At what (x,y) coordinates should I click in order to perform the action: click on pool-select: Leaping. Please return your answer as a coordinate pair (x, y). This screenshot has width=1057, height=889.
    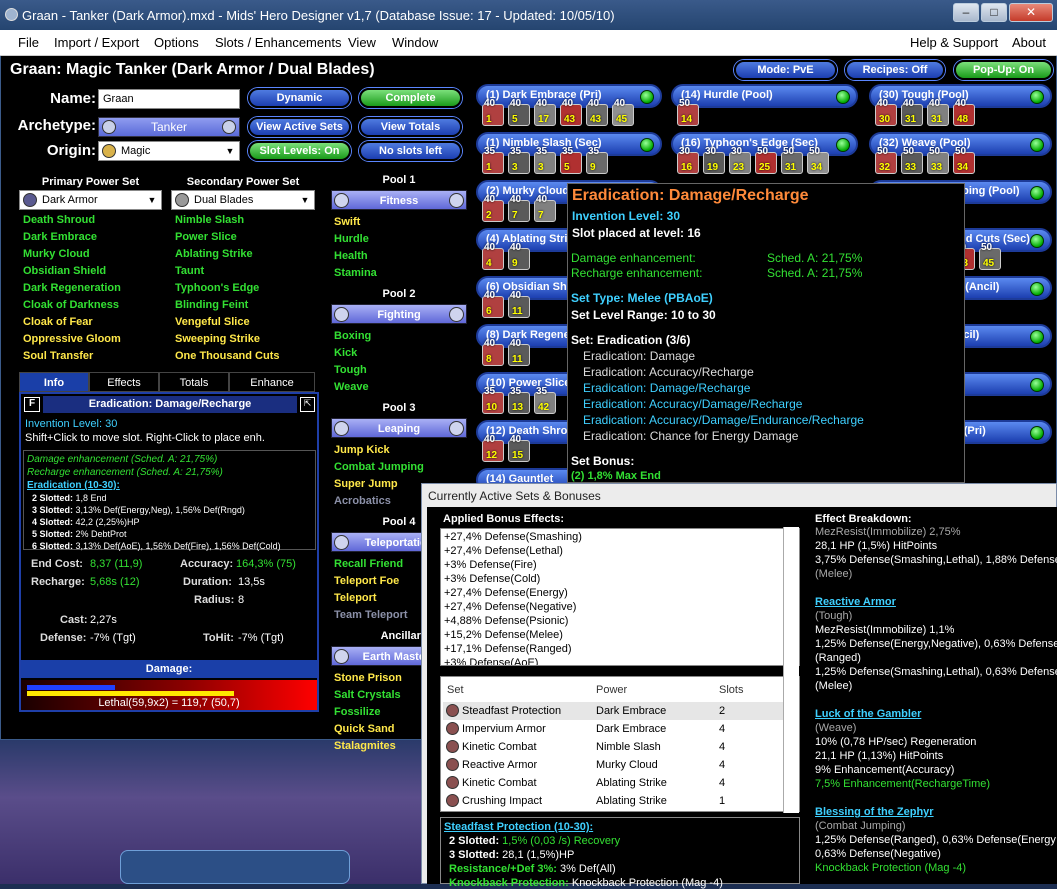
    Looking at the image, I should click on (399, 428).